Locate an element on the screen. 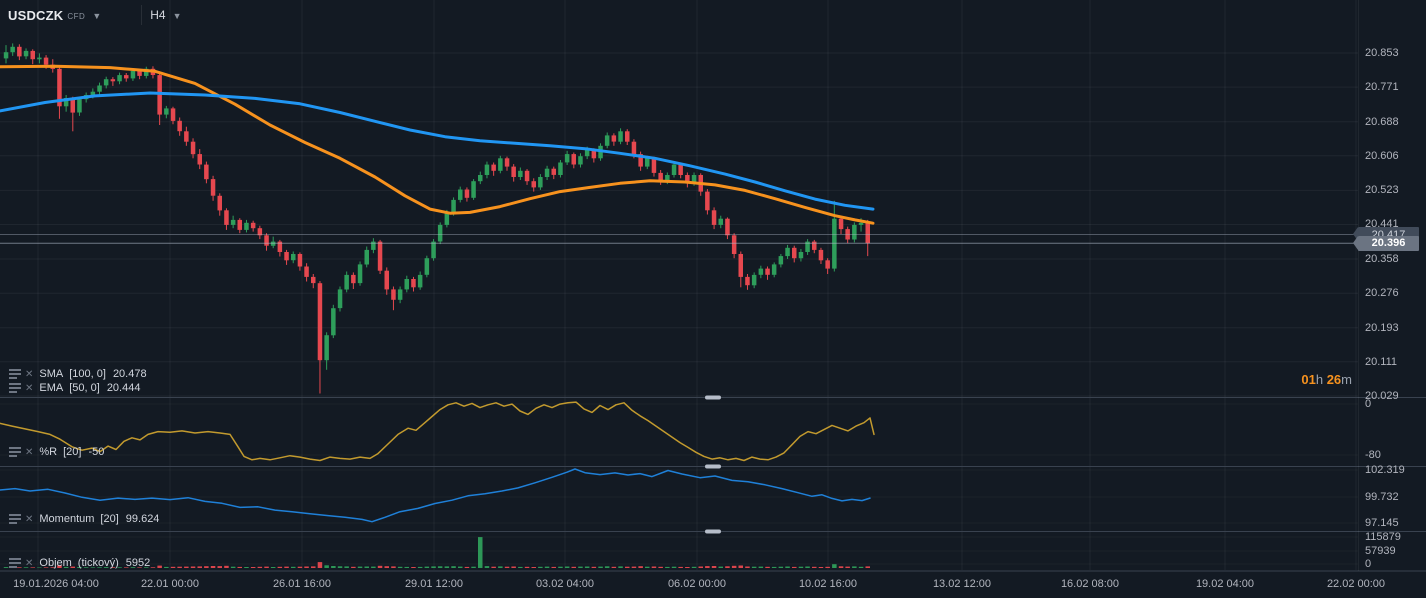  symbol-label: USDCZK is located at coordinates (35, 15).